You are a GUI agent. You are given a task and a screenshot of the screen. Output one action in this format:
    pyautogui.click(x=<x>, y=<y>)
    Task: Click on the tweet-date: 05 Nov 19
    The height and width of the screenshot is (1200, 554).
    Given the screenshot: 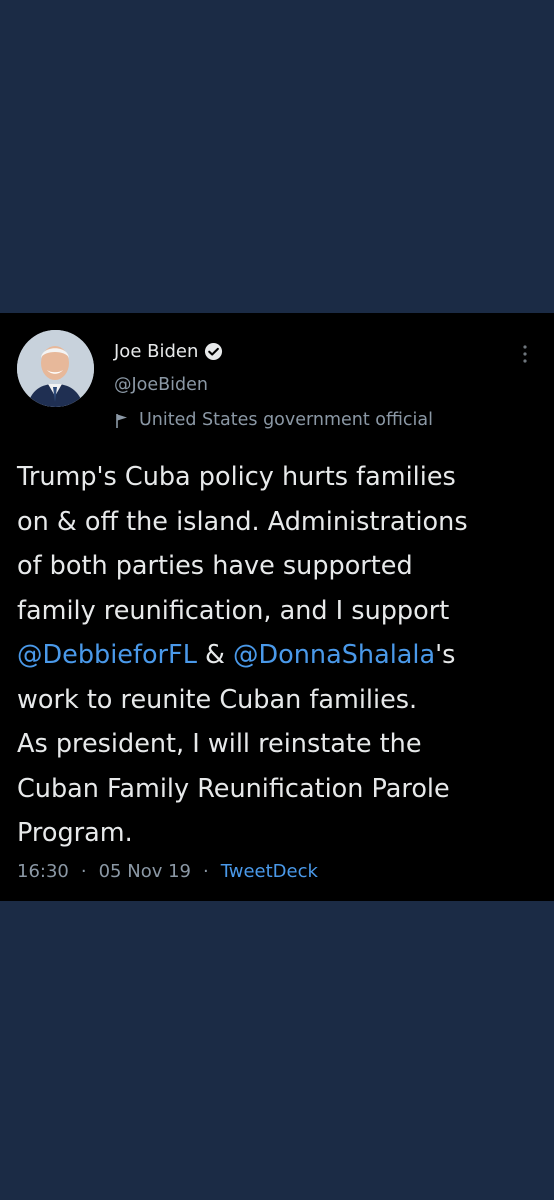 What is the action you would take?
    pyautogui.click(x=145, y=871)
    